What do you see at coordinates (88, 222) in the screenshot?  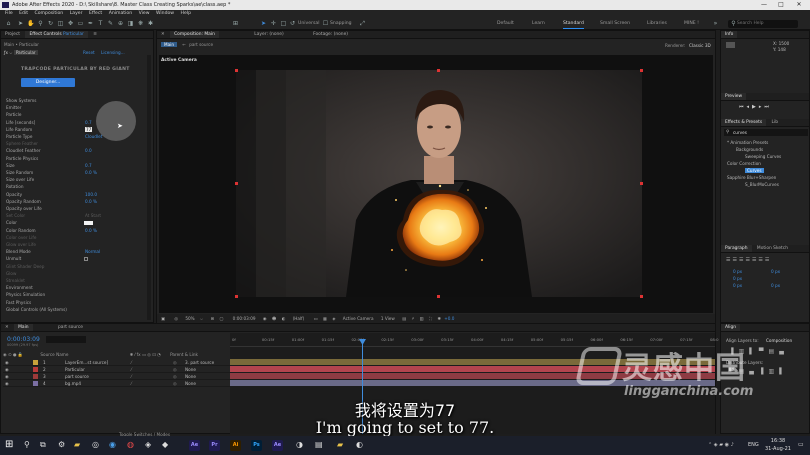 I see `color-swatch` at bounding box center [88, 222].